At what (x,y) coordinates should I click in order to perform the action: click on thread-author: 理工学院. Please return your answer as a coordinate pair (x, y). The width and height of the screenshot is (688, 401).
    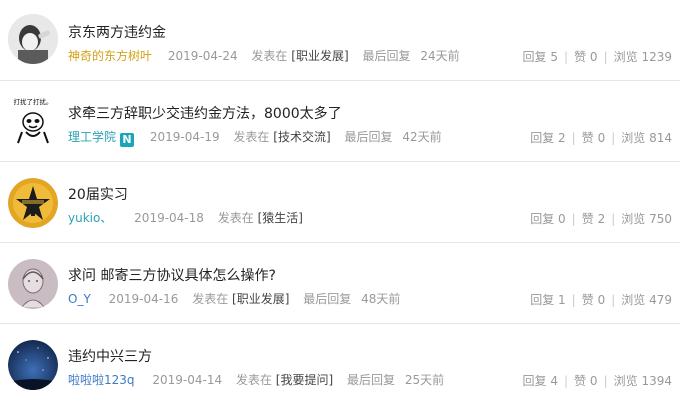
    Looking at the image, I should click on (92, 136).